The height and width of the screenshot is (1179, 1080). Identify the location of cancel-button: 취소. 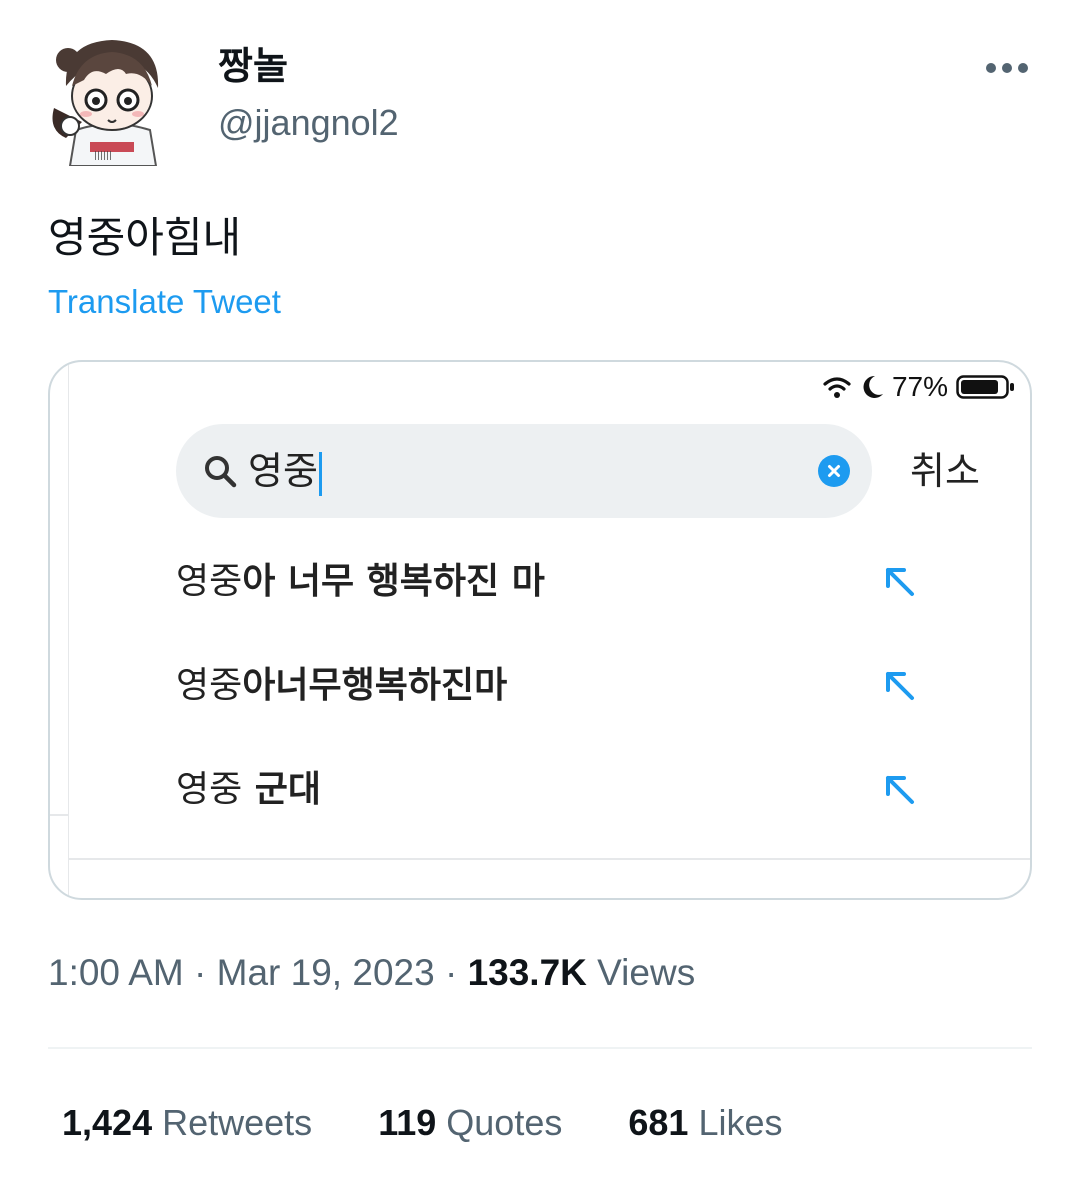
(945, 471).